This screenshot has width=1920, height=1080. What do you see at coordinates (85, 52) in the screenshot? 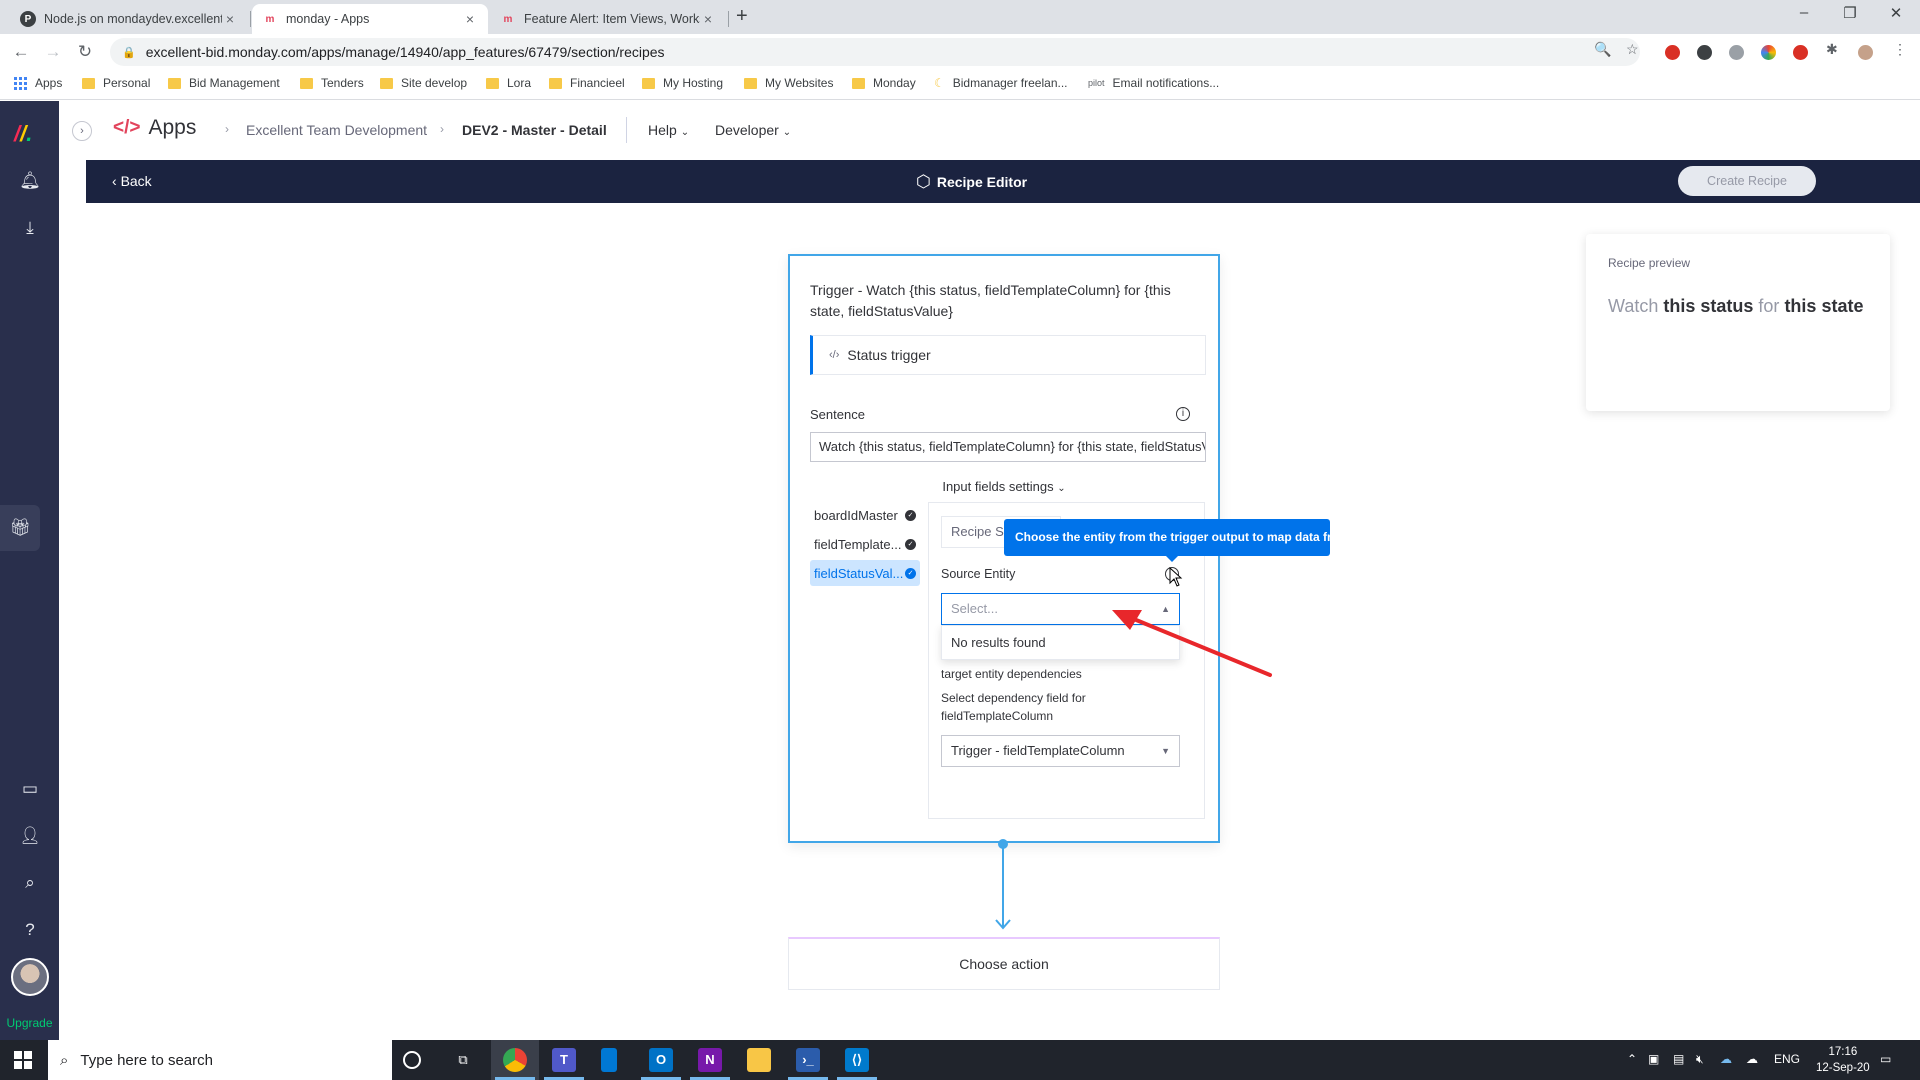
I see `reload-icon: ↻` at bounding box center [85, 52].